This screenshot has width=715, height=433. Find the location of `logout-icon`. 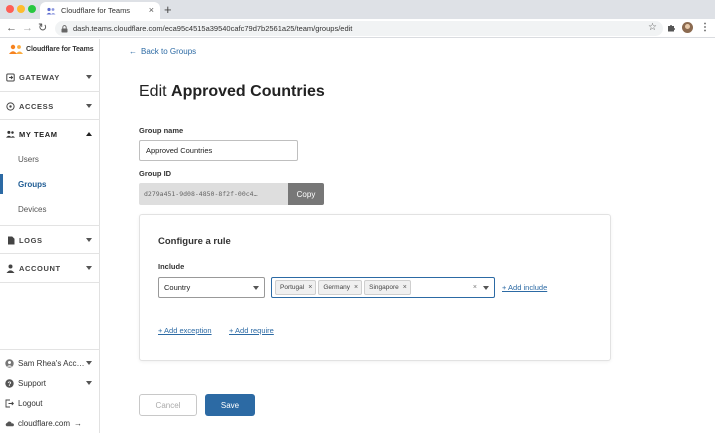

logout-icon is located at coordinates (9, 403).